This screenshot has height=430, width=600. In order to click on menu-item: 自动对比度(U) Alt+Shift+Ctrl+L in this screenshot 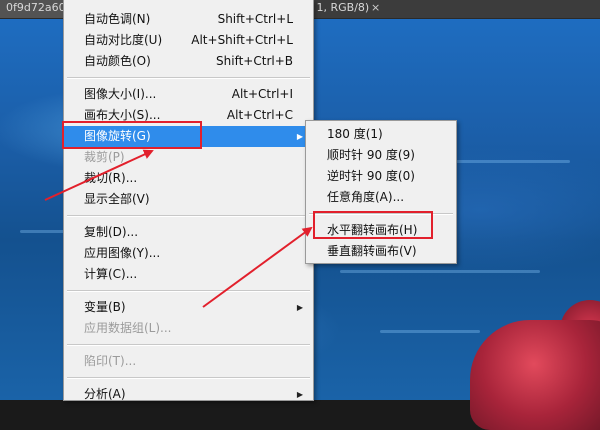, I will do `click(188, 40)`.